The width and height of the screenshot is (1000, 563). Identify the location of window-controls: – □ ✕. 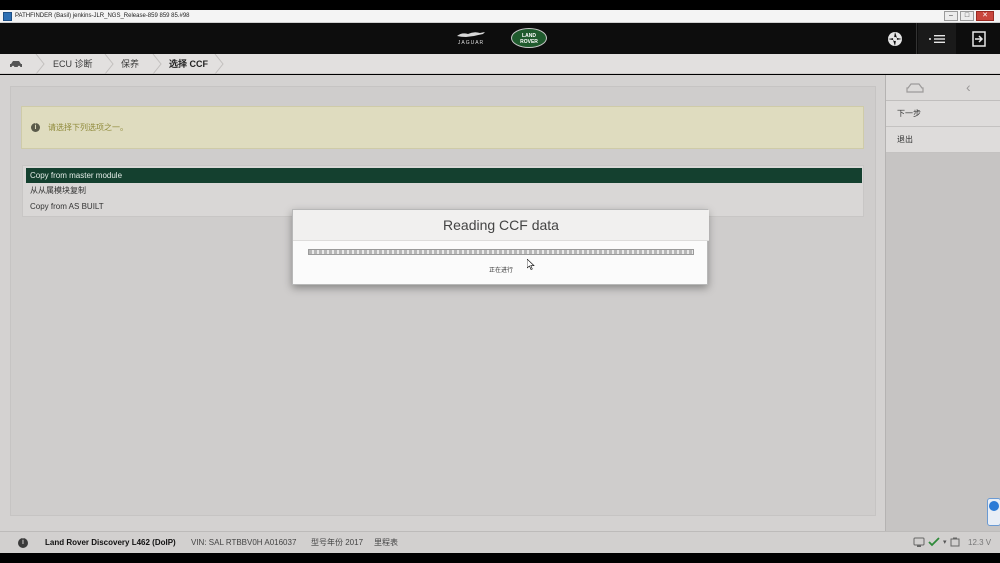
(969, 16).